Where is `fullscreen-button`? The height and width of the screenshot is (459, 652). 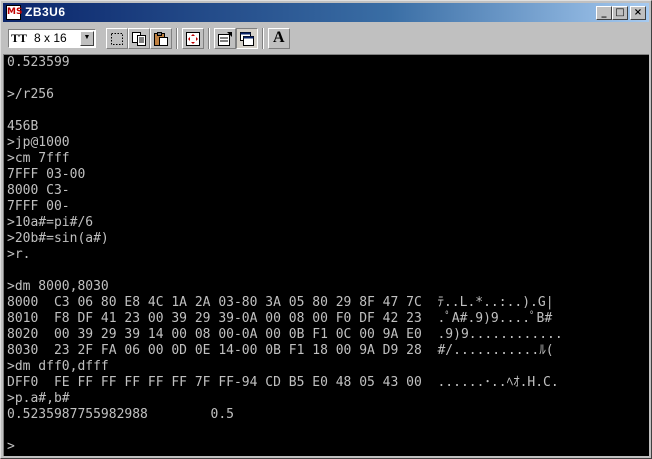
fullscreen-button is located at coordinates (193, 38).